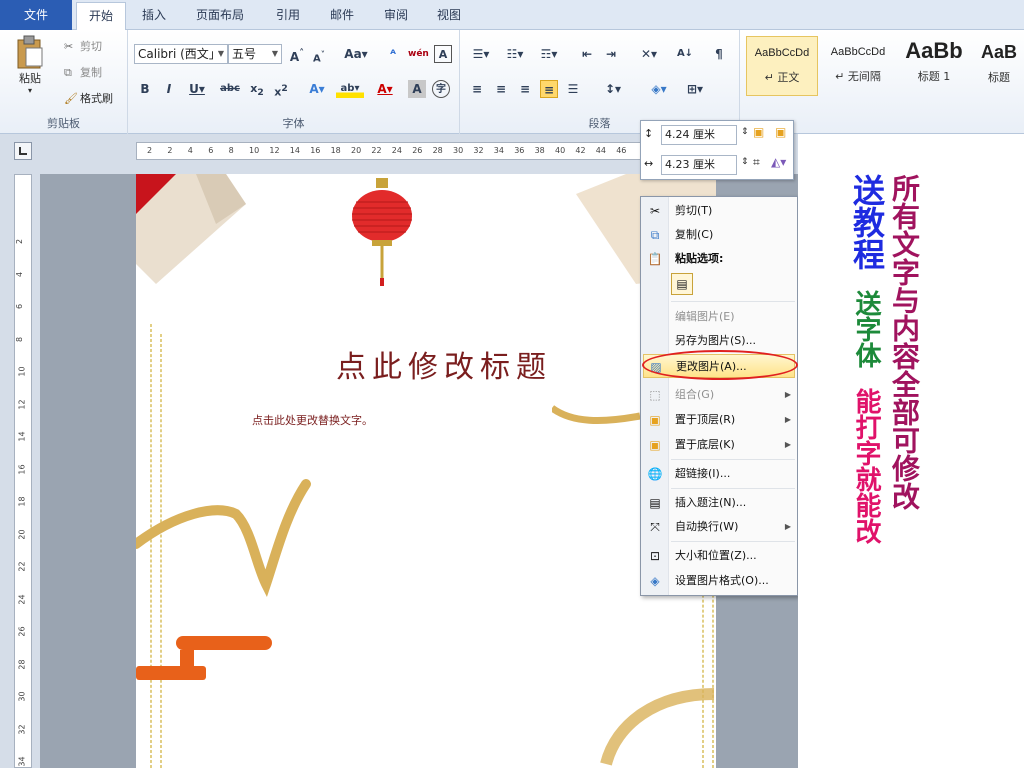  I want to click on rotate-icon: ◭▾, so click(778, 162).